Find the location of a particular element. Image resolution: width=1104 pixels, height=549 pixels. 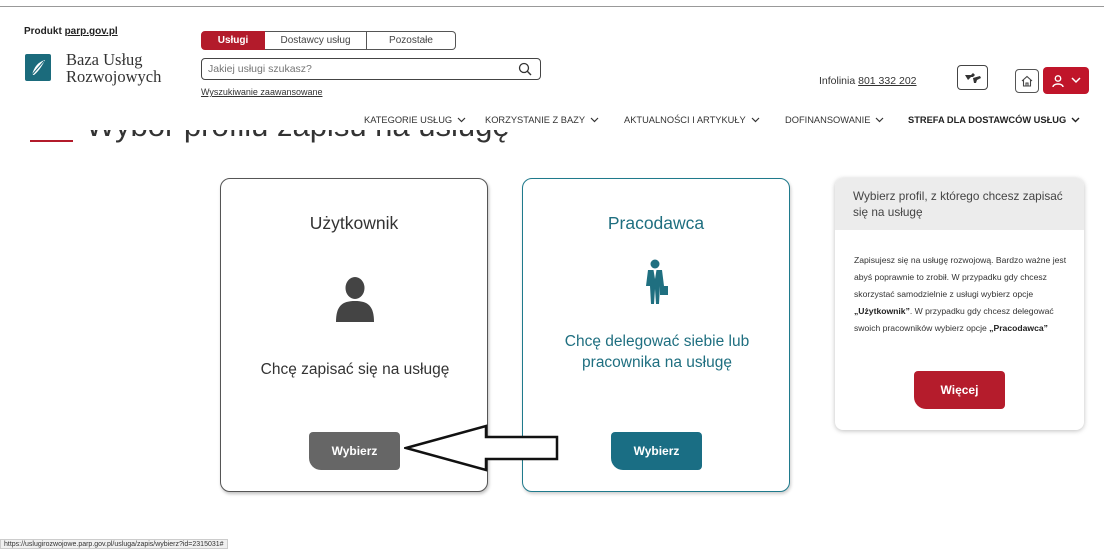

search-scope-tabs: Usługi Dostawcy usług Pozostałe is located at coordinates (328, 40).